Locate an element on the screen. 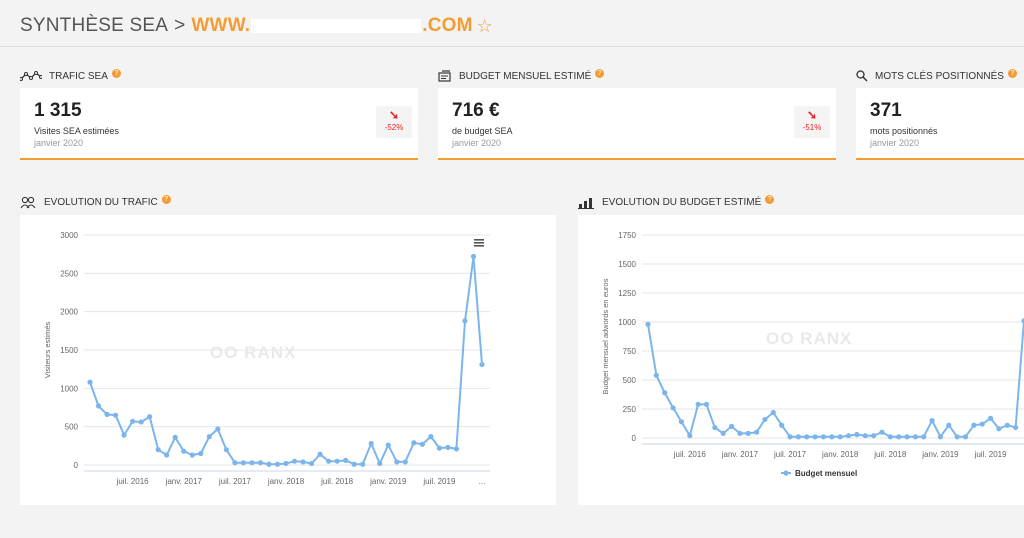 The width and height of the screenshot is (1024, 538). trend-line-icon is located at coordinates (31, 76).